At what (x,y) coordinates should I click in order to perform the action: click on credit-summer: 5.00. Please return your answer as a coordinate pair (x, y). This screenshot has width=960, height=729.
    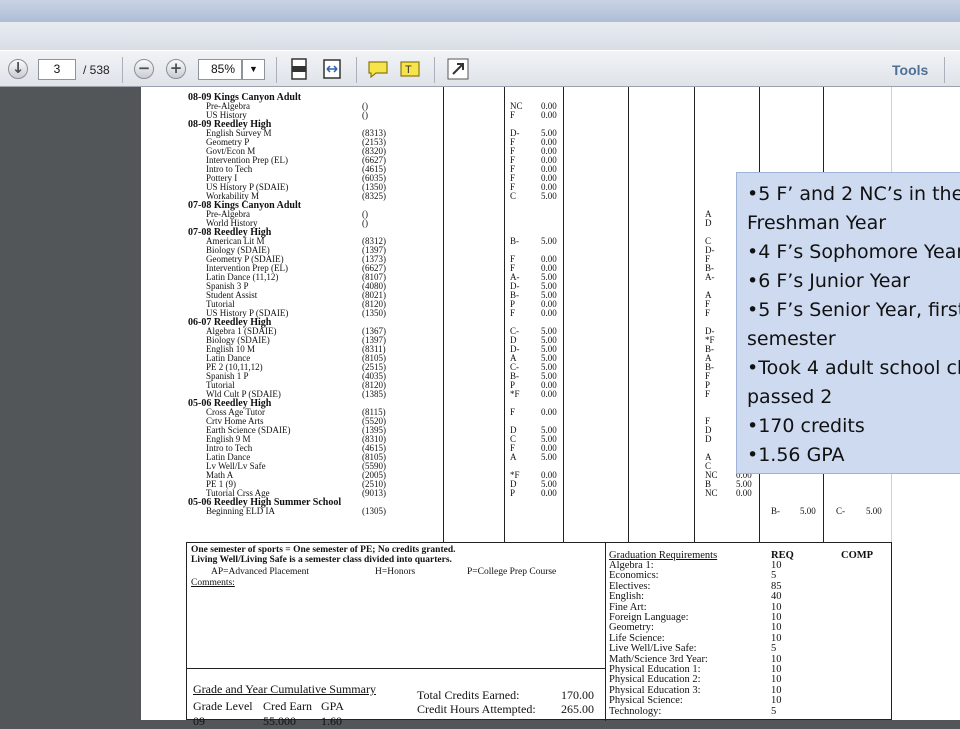
    Looking at the image, I should click on (808, 510).